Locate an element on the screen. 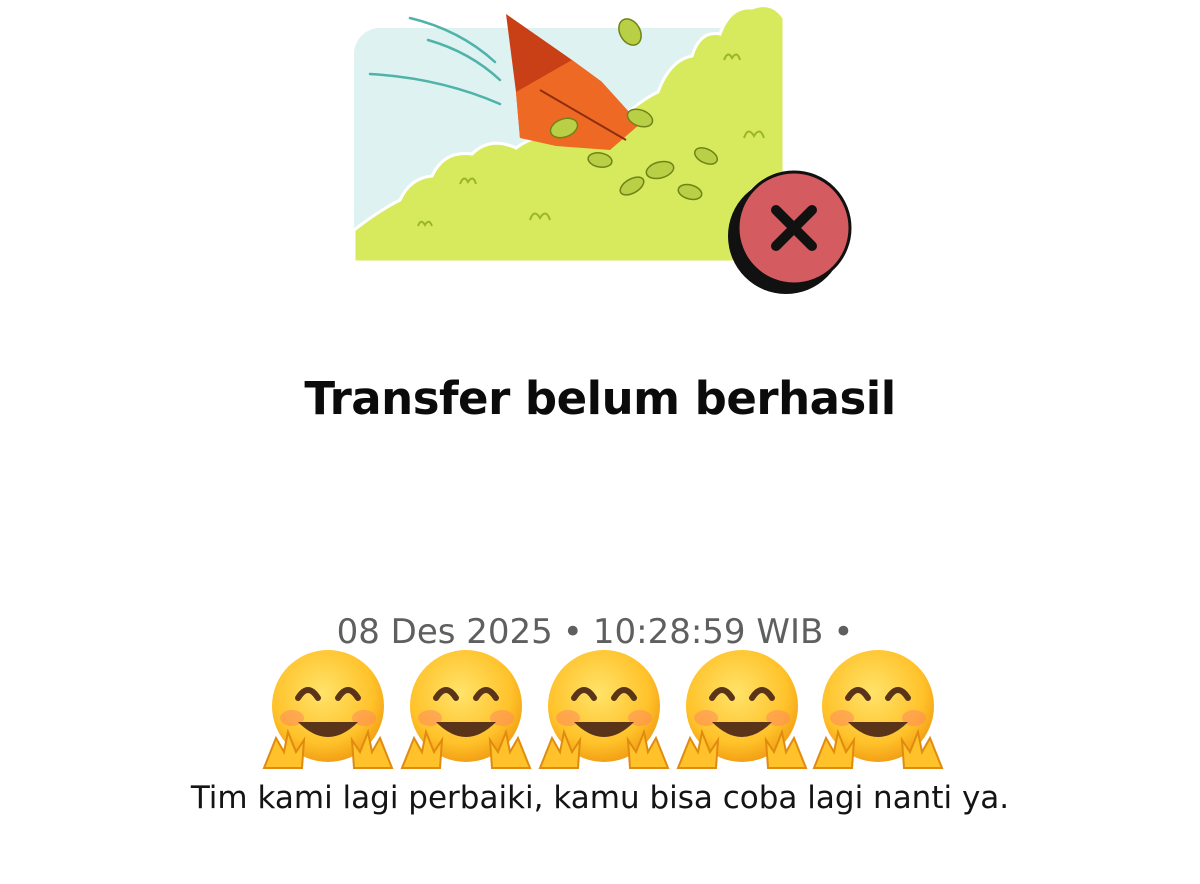 Image resolution: width=1200 pixels, height=884 pixels. transaction-time: 10:28:59 WIB is located at coordinates (708, 632).